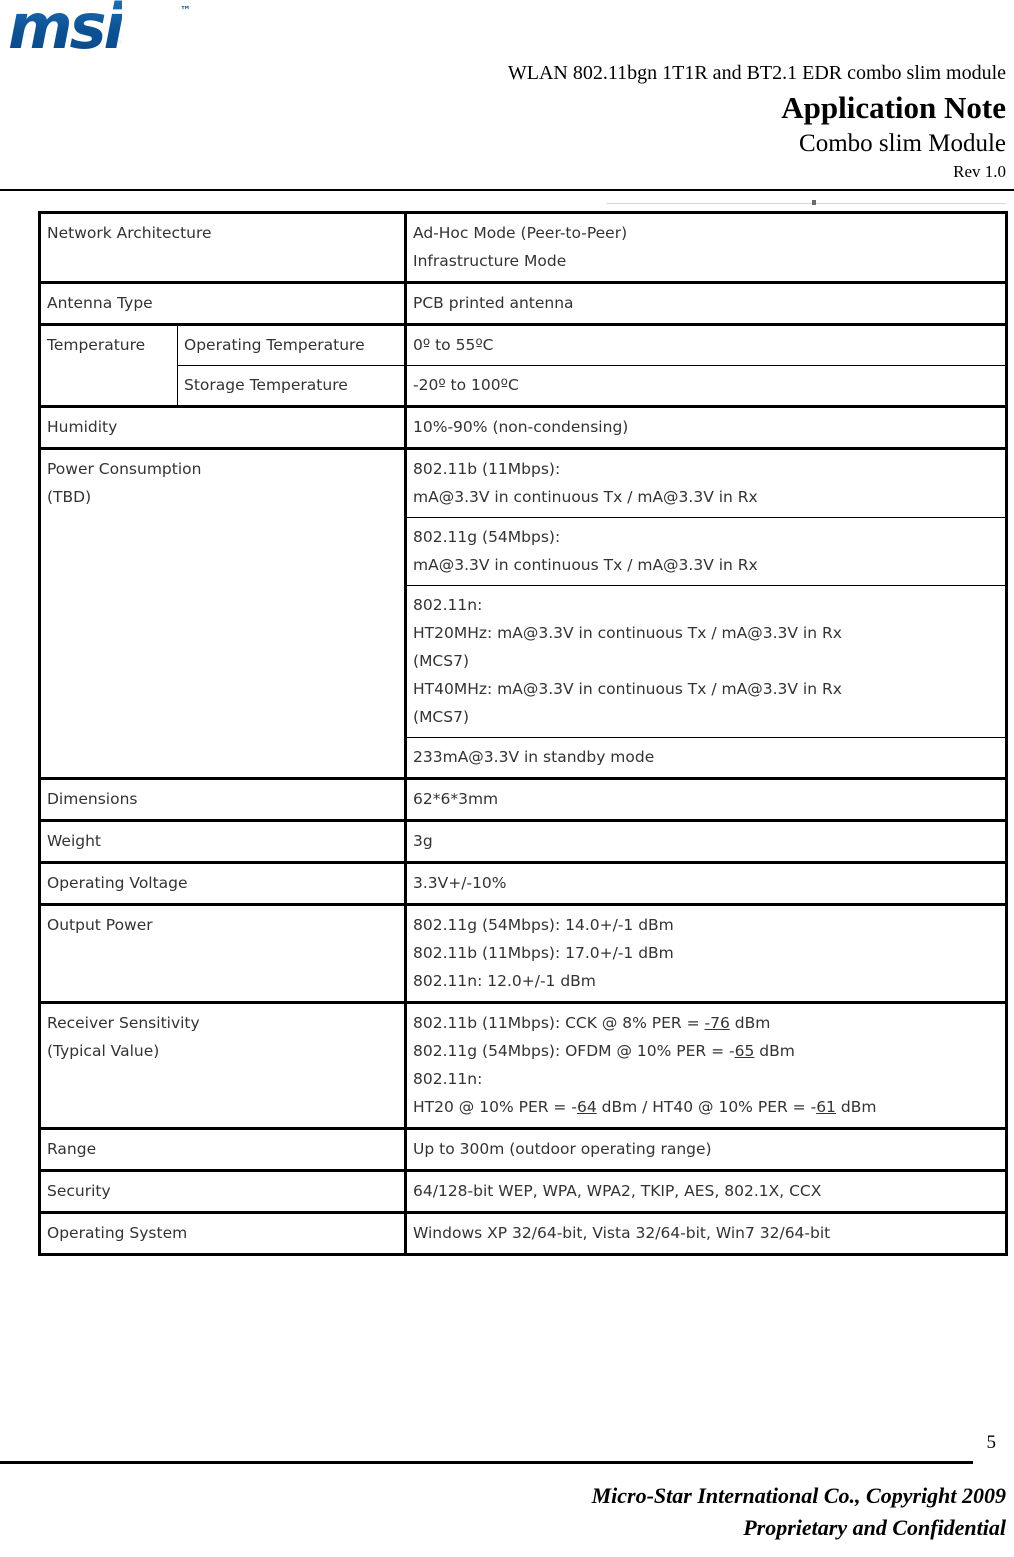 Image resolution: width=1014 pixels, height=1557 pixels. Describe the element at coordinates (92, 799) in the screenshot. I see `cell-text: Dimensions` at that location.